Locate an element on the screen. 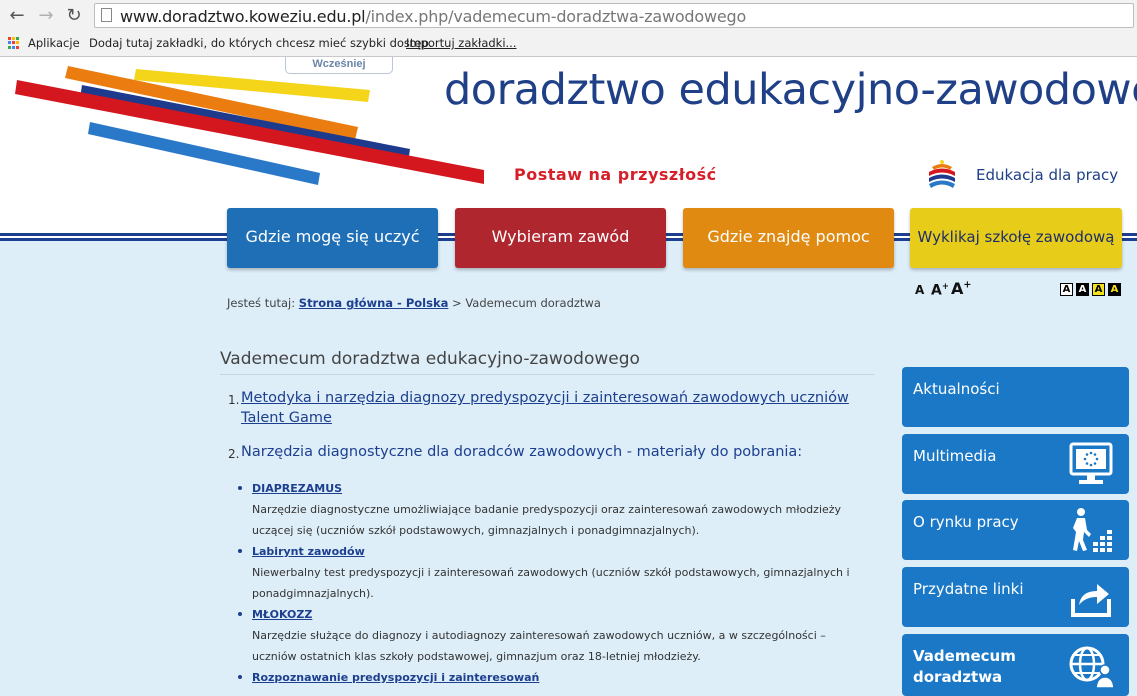 The height and width of the screenshot is (696, 1137). nav-gdzie-znajde-pomoc: Gdzie znajdę pomoc is located at coordinates (788, 238).